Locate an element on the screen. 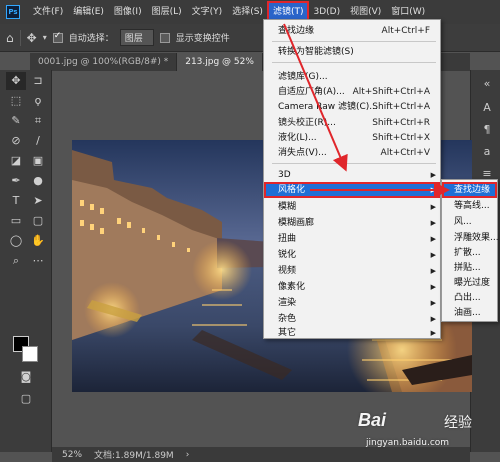 This screenshot has height=462, width=500. watermark-url: jingyan.baidu.com is located at coordinates (408, 443).